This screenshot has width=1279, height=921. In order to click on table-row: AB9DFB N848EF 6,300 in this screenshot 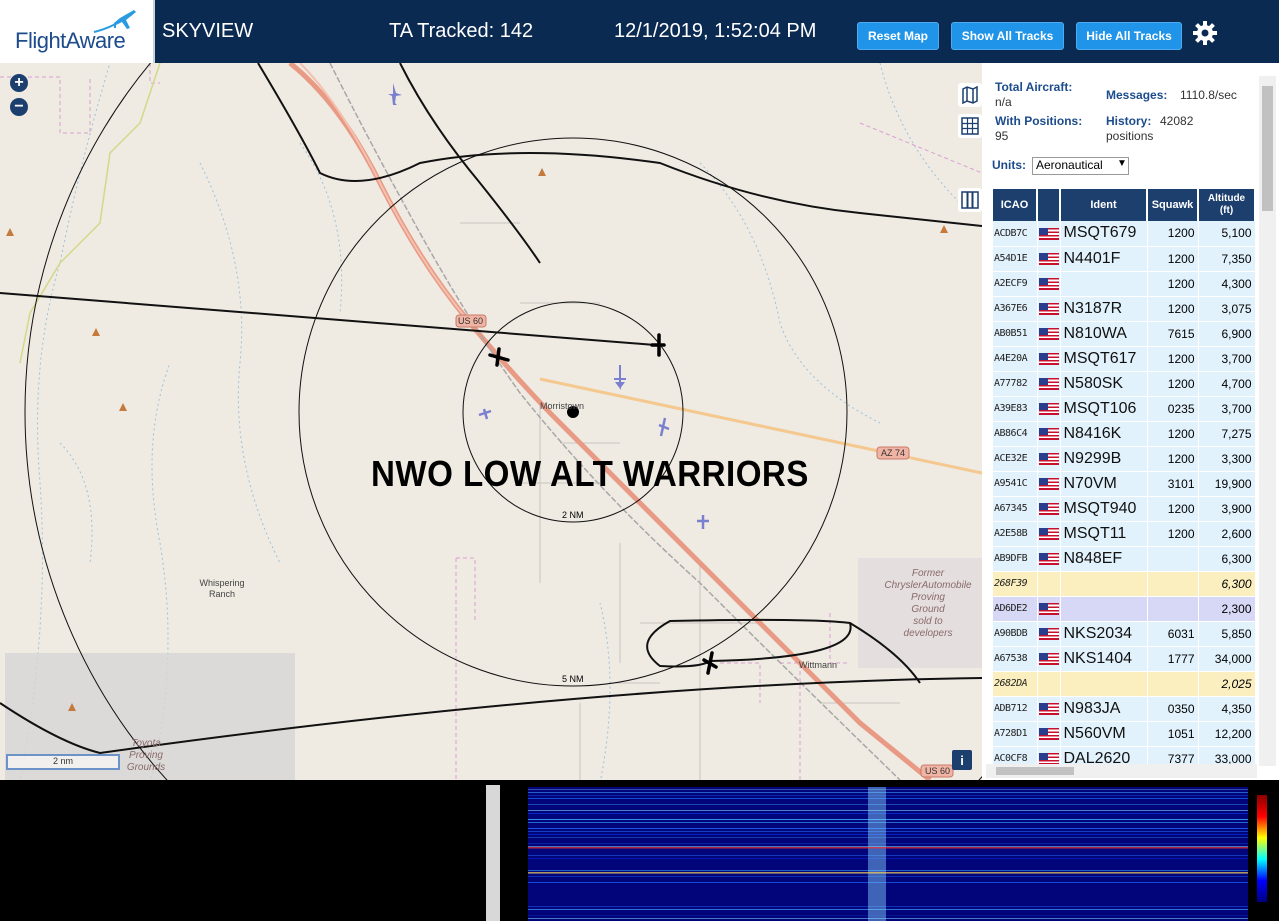, I will do `click(1124, 559)`.